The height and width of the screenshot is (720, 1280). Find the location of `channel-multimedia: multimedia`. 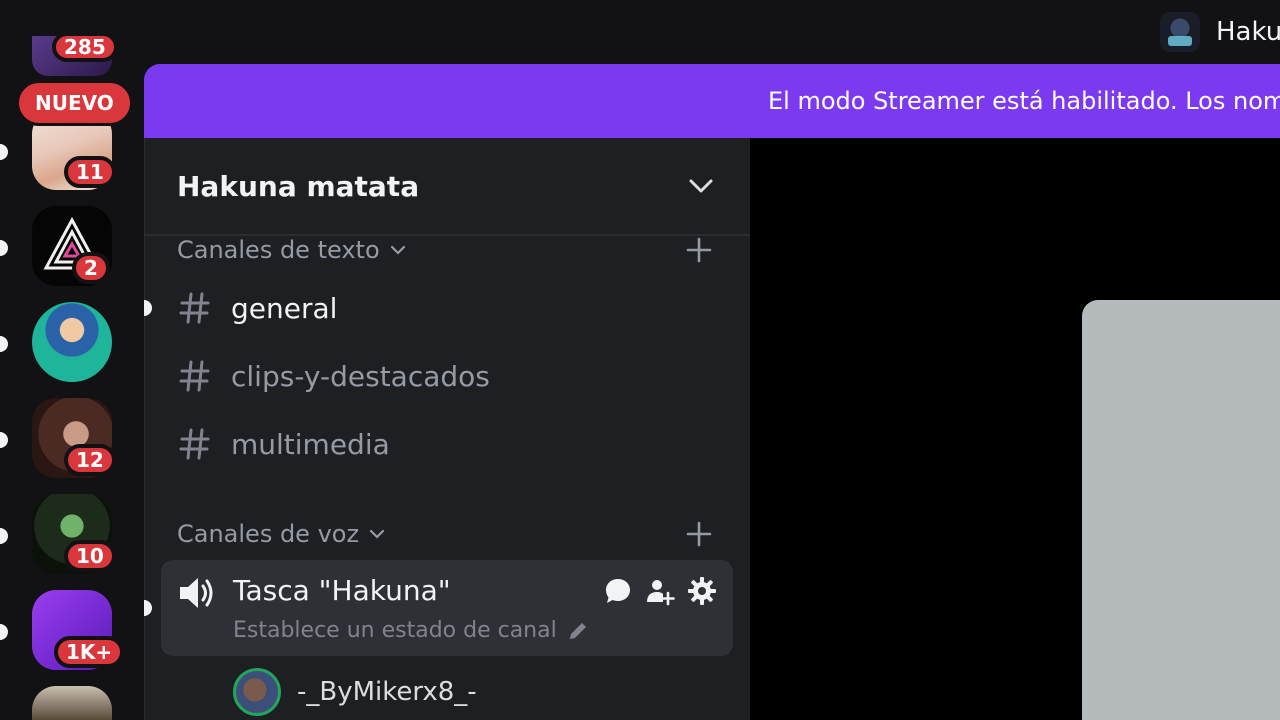

channel-multimedia: multimedia is located at coordinates (447, 444).